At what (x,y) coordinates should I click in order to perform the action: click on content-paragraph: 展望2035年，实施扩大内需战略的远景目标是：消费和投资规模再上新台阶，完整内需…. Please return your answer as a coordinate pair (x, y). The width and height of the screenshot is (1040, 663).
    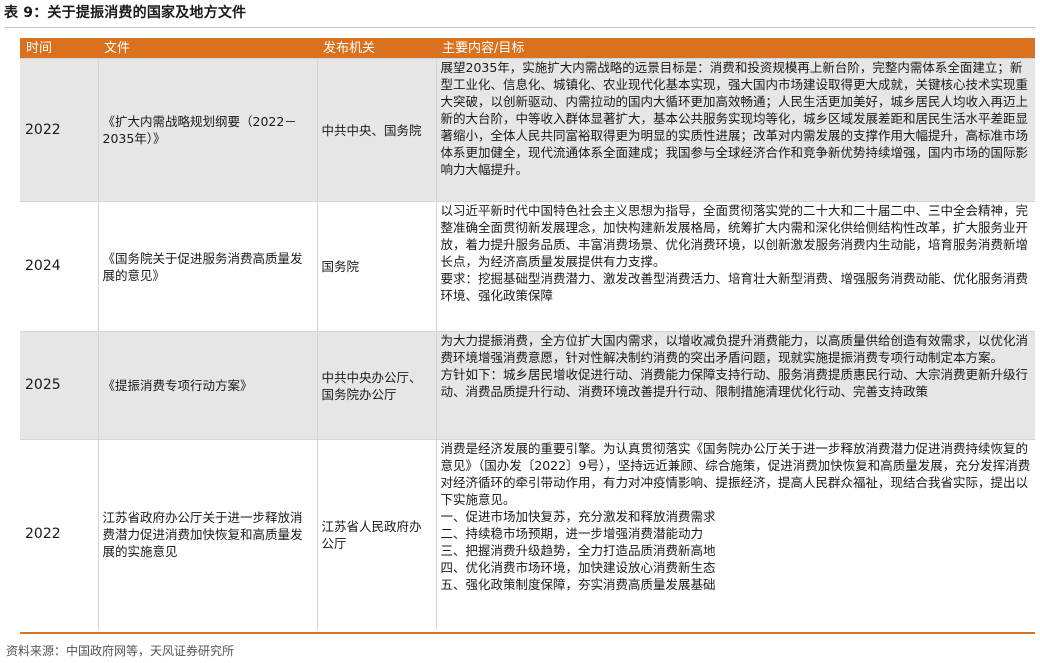
    Looking at the image, I should click on (734, 118).